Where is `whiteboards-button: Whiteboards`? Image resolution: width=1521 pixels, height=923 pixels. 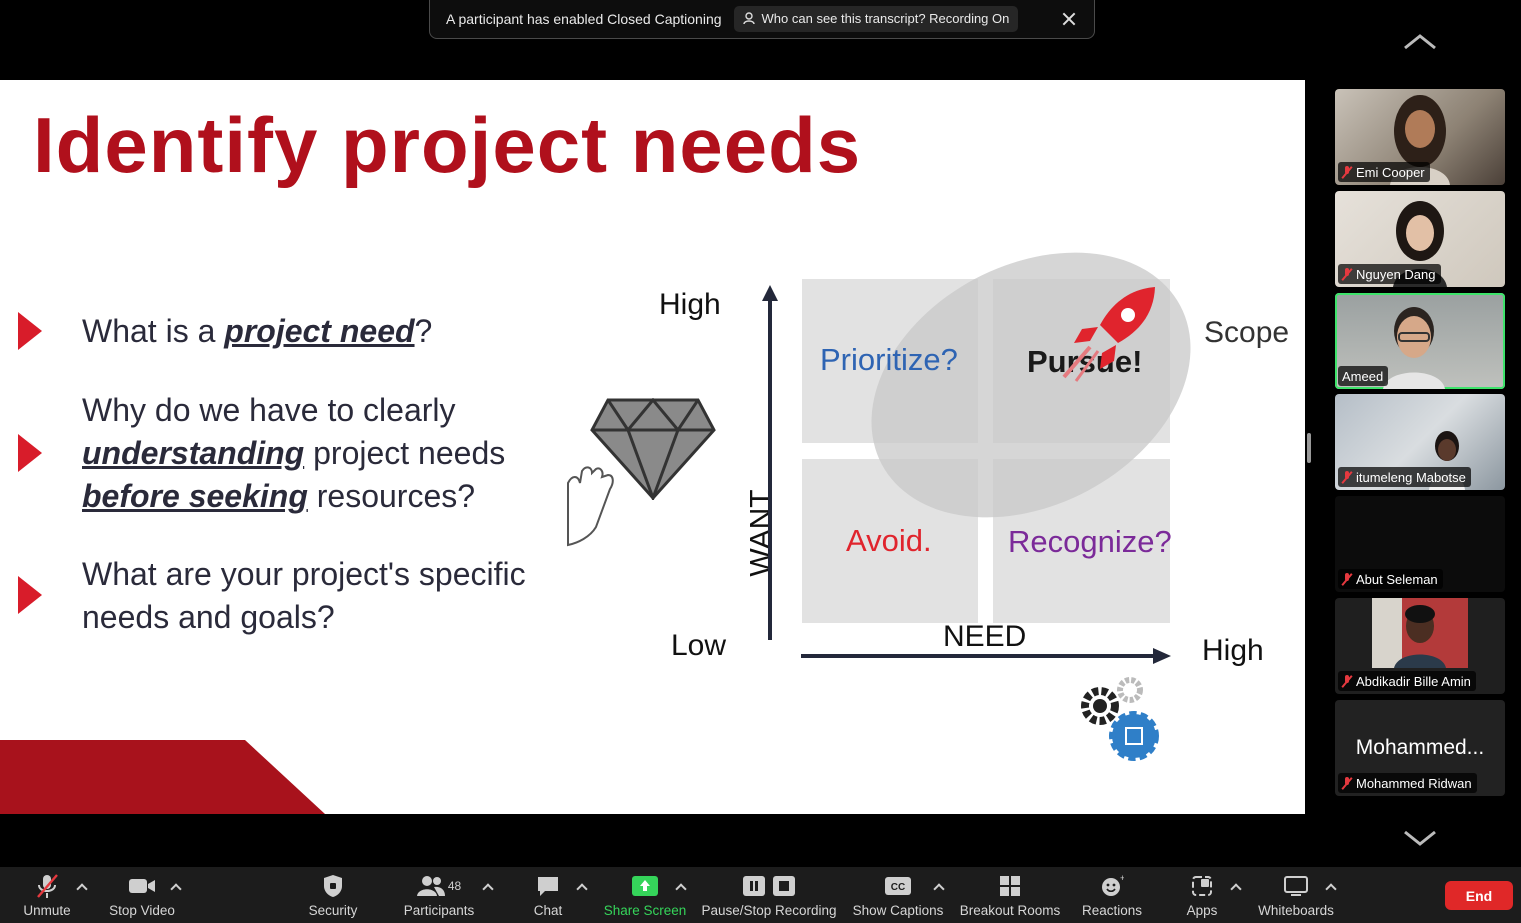 whiteboards-button: Whiteboards is located at coordinates (1296, 895).